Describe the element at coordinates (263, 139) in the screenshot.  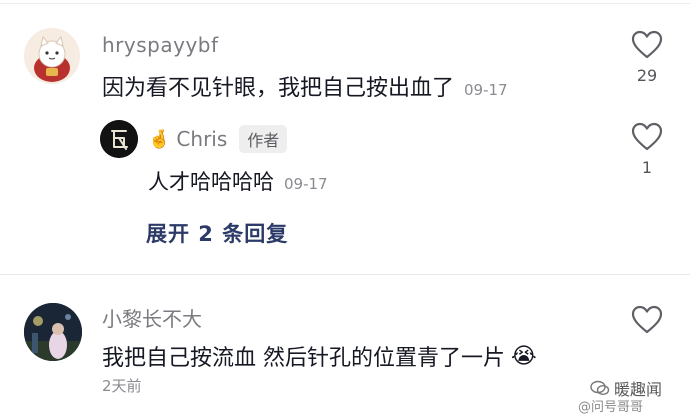
I see `author-badge: 作者` at that location.